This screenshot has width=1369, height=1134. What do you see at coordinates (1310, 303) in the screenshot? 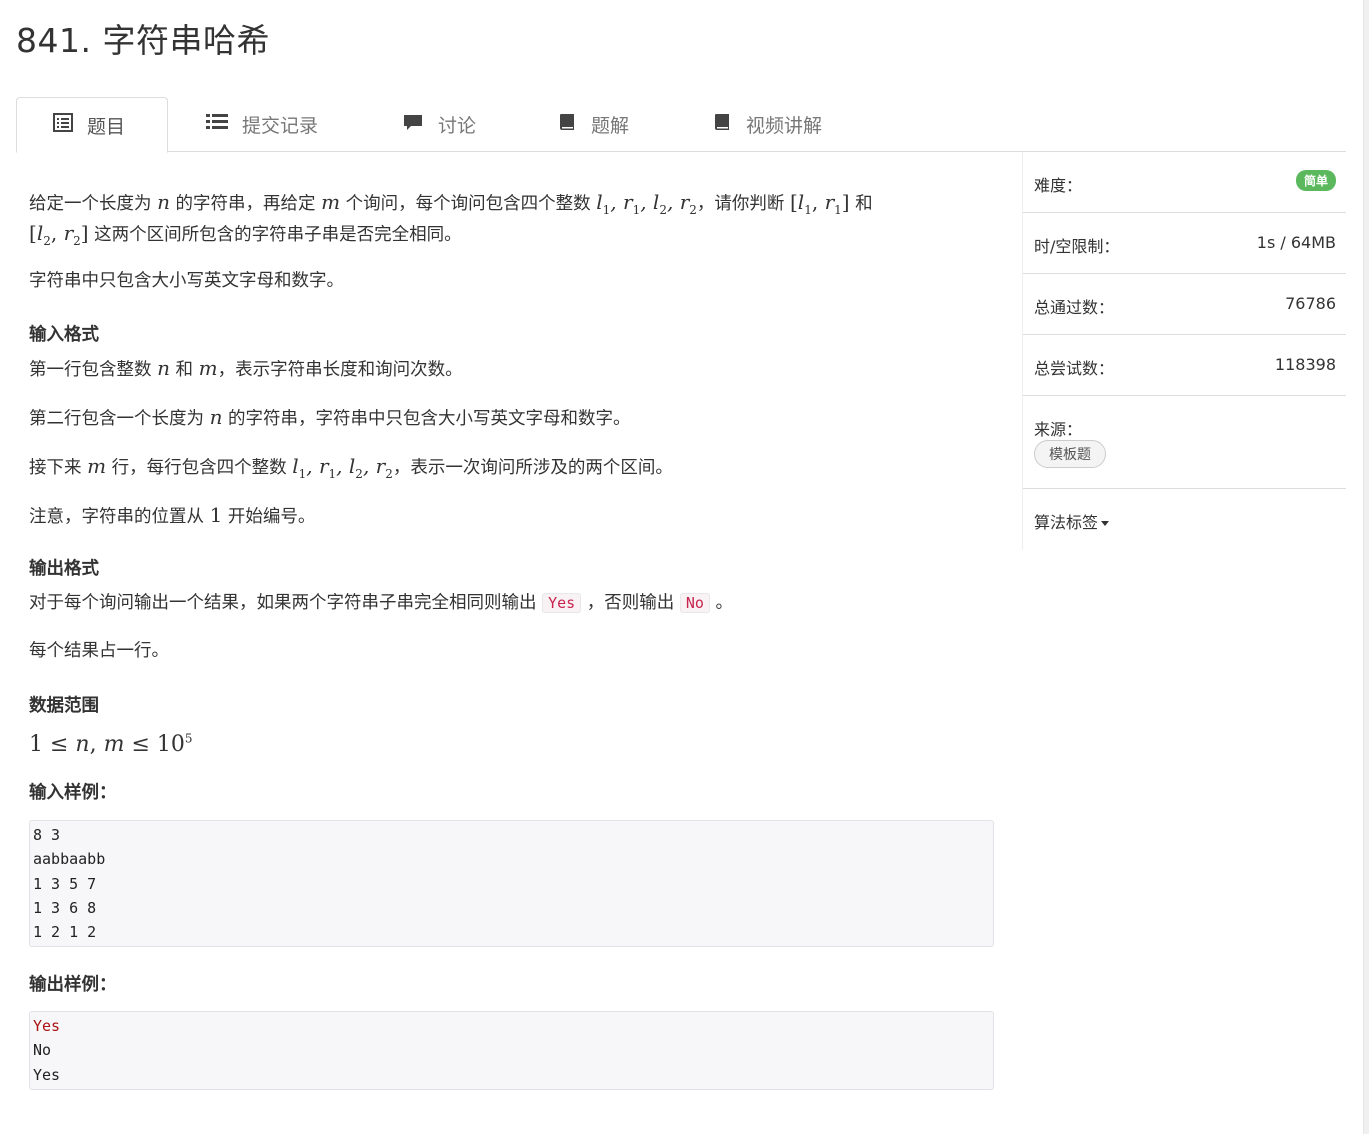
I see `passed-value: 76786` at bounding box center [1310, 303].